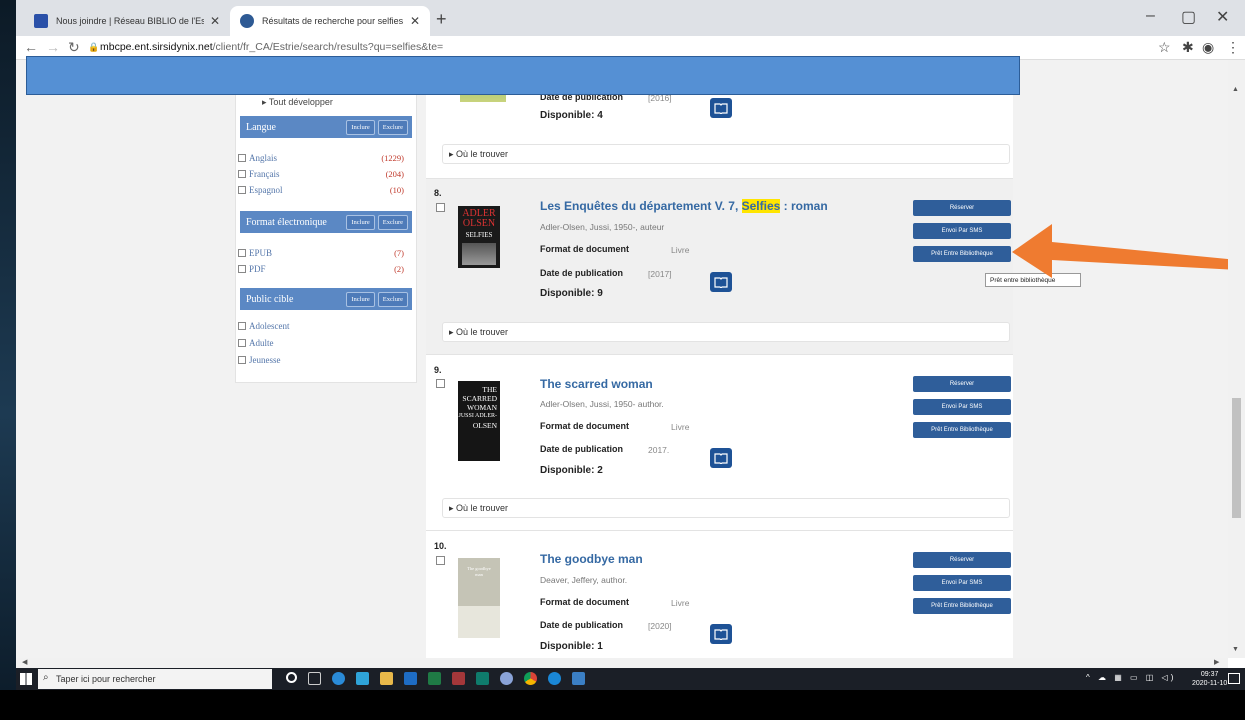 Image resolution: width=1245 pixels, height=720 pixels. Describe the element at coordinates (41, 21) in the screenshot. I see `library-favicon-icon` at that location.